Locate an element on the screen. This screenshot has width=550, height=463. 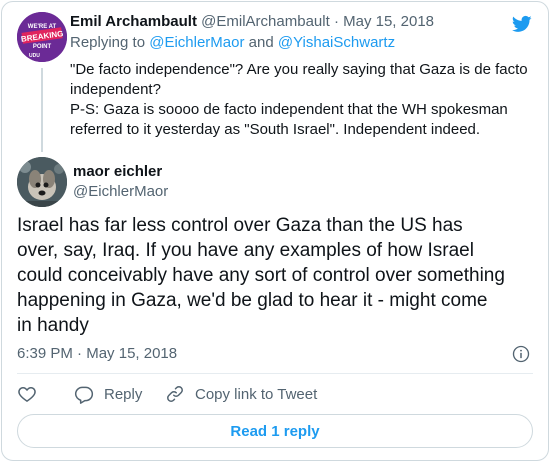
dog-avatar-image is located at coordinates (42, 182).